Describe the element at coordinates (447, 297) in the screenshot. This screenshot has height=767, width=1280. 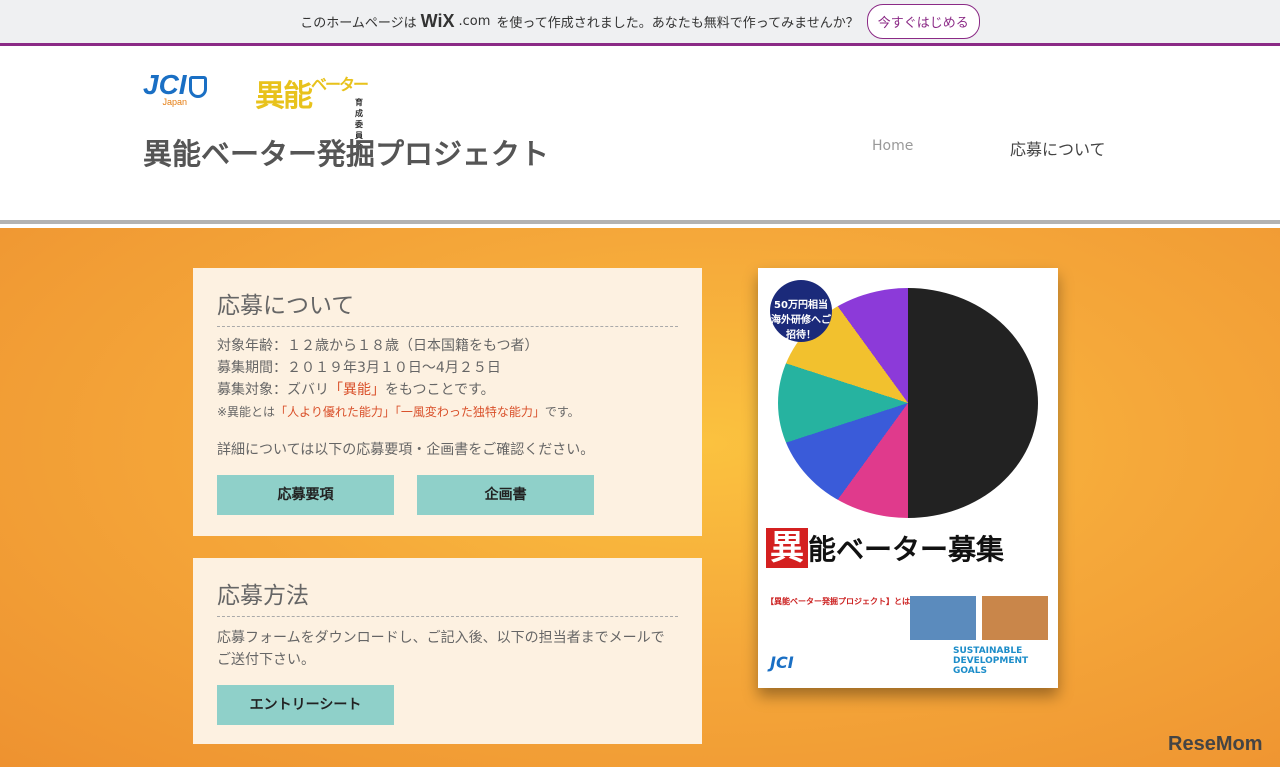
I see `about-title: 応募について` at that location.